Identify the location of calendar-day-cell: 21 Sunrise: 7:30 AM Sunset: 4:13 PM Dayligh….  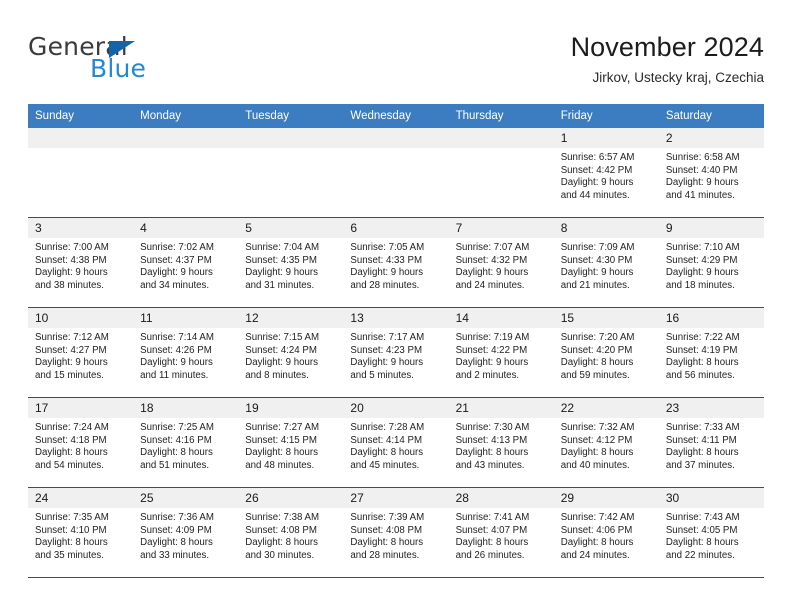
(501, 442).